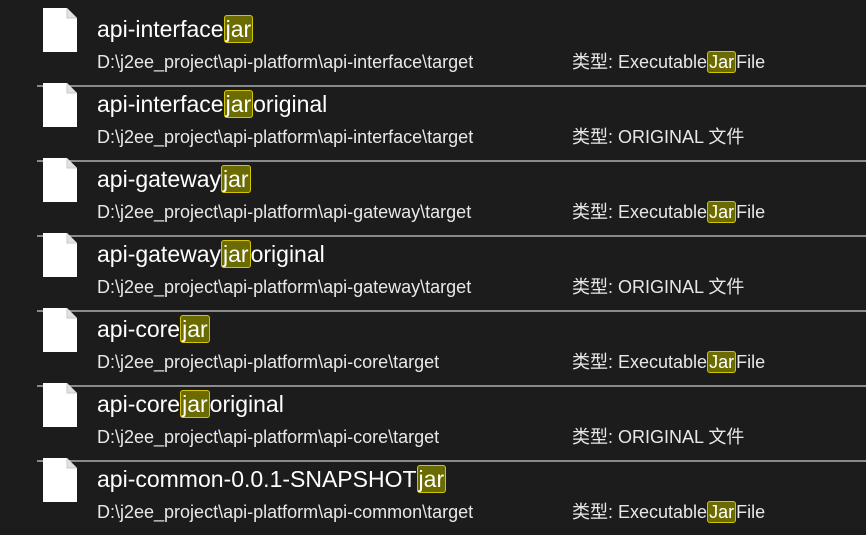 The width and height of the screenshot is (866, 535). What do you see at coordinates (211, 254) in the screenshot?
I see `result-filename: api-gatewayjaroriginal` at bounding box center [211, 254].